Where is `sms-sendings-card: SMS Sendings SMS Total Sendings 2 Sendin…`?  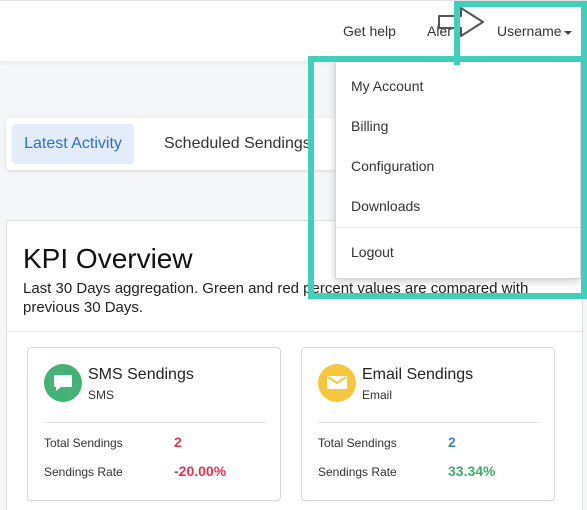
sms-sendings-card: SMS Sendings SMS Total Sendings 2 Sendin… is located at coordinates (154, 424).